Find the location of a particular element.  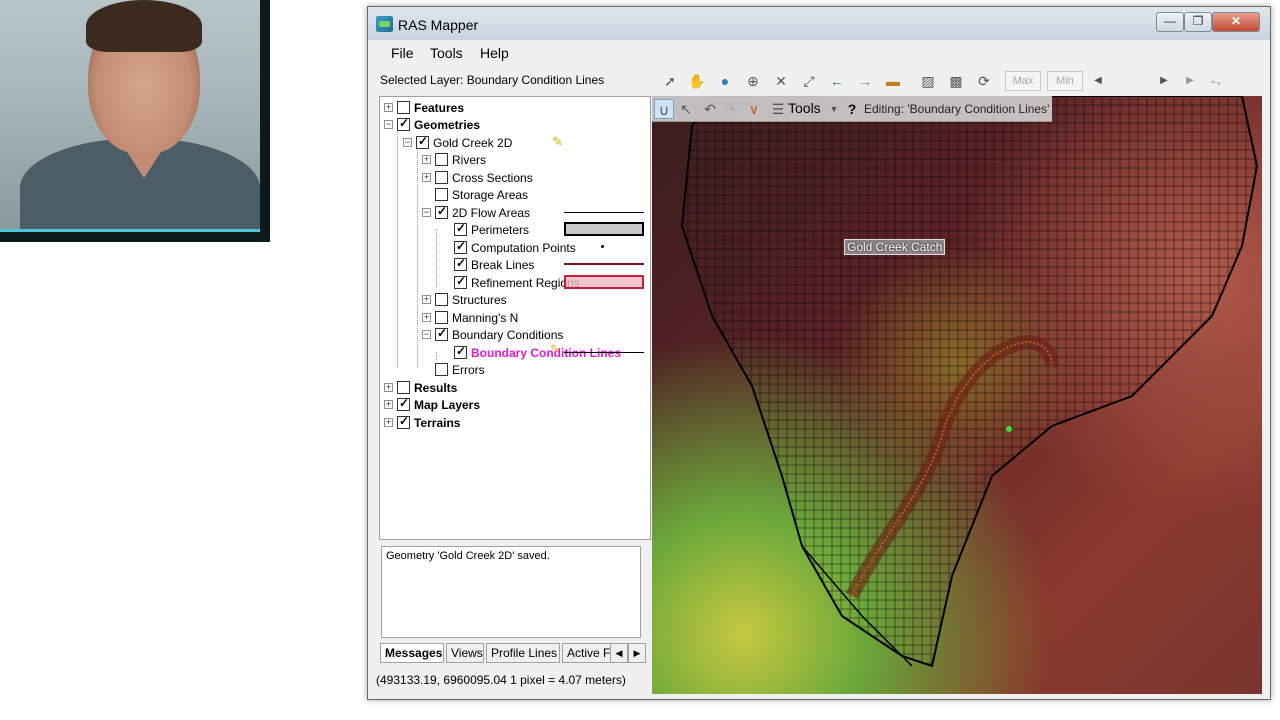

tree-item-map-layers: + Map Layers is located at coordinates (432, 404).